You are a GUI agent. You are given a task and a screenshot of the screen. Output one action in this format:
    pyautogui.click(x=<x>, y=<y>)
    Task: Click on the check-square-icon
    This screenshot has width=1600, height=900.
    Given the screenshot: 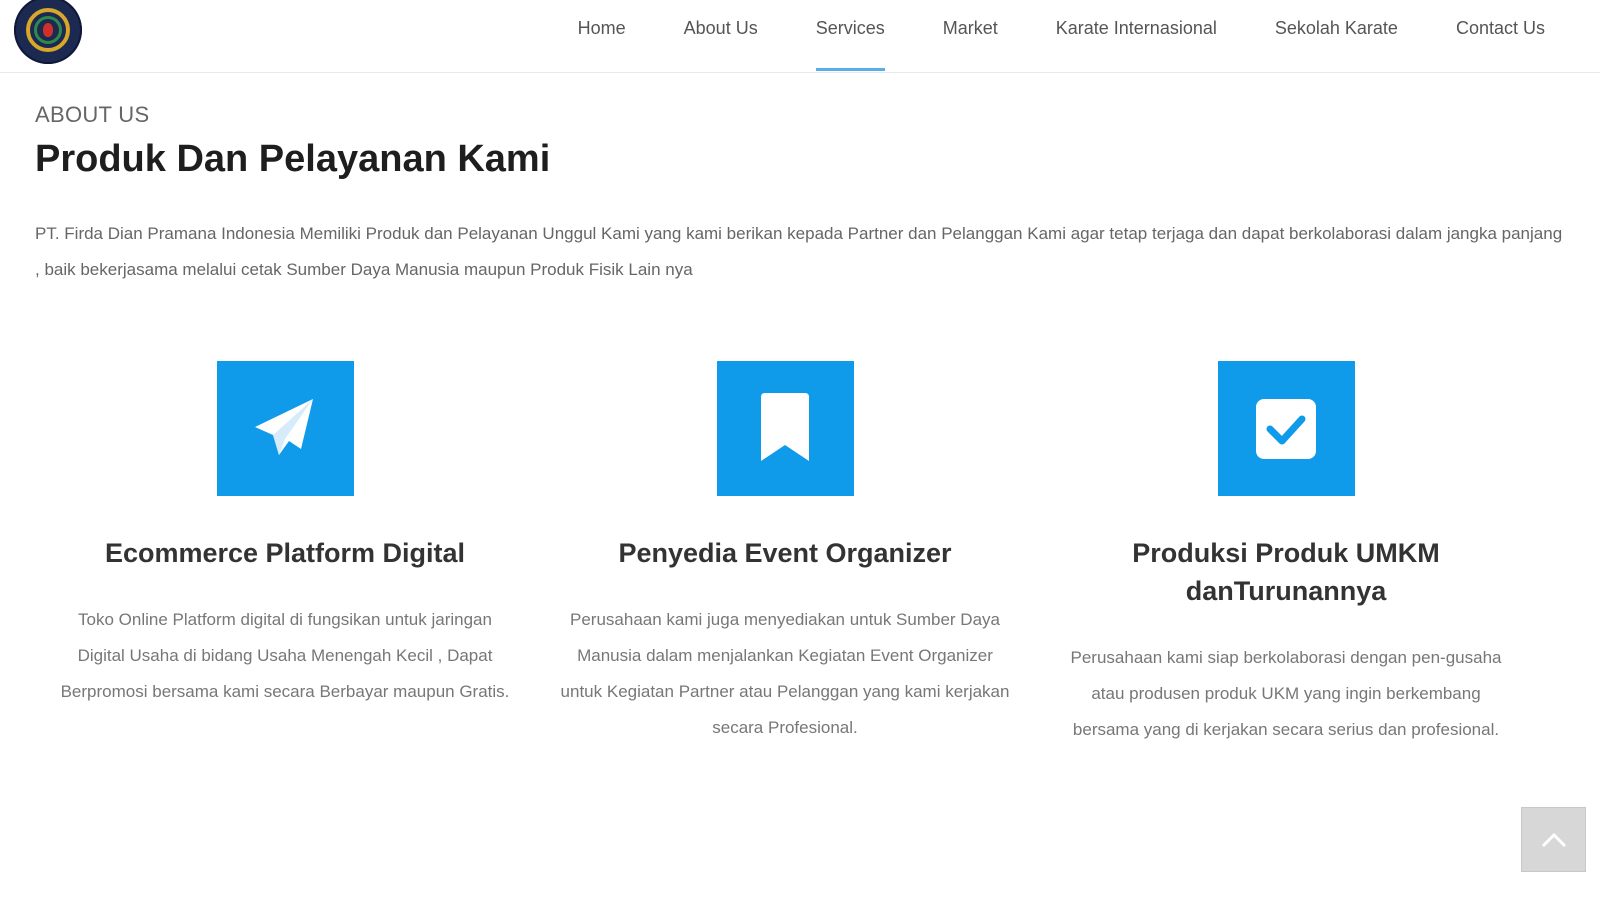 What is the action you would take?
    pyautogui.click(x=1286, y=428)
    